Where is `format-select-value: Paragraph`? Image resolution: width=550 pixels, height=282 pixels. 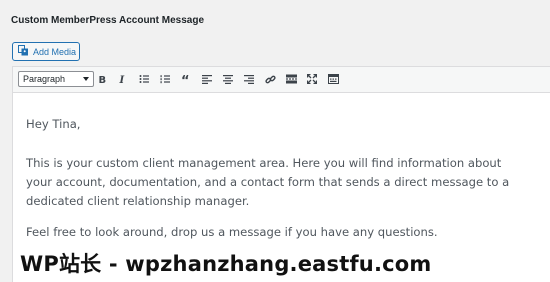
format-select-value: Paragraph is located at coordinates (44, 79).